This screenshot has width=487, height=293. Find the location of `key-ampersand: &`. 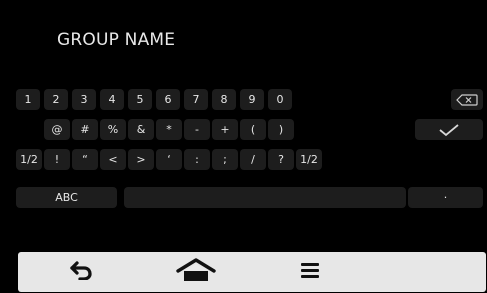

key-ampersand: & is located at coordinates (141, 129).